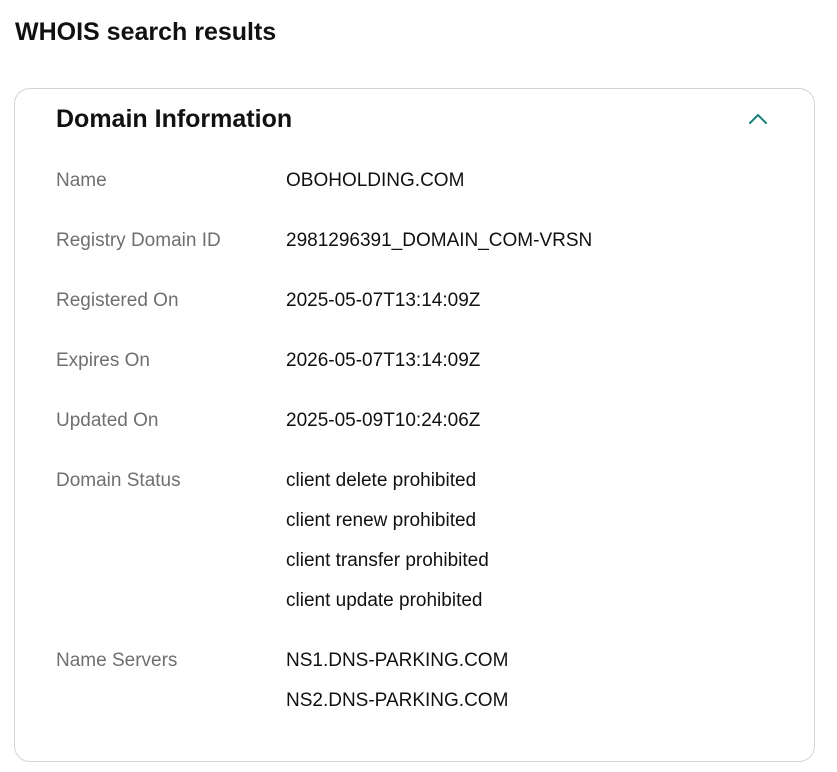 The image size is (837, 772). Describe the element at coordinates (416, 119) in the screenshot. I see `domain-information-header: Domain Information` at that location.